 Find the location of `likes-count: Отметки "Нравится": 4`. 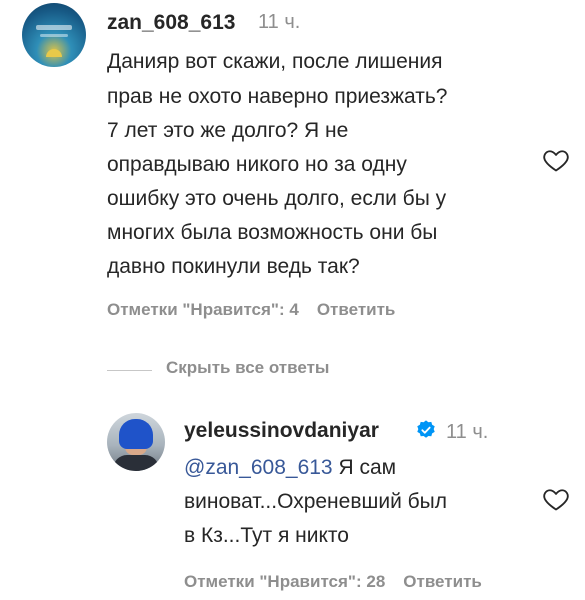

likes-count: Отметки "Нравится": 4 is located at coordinates (203, 309).